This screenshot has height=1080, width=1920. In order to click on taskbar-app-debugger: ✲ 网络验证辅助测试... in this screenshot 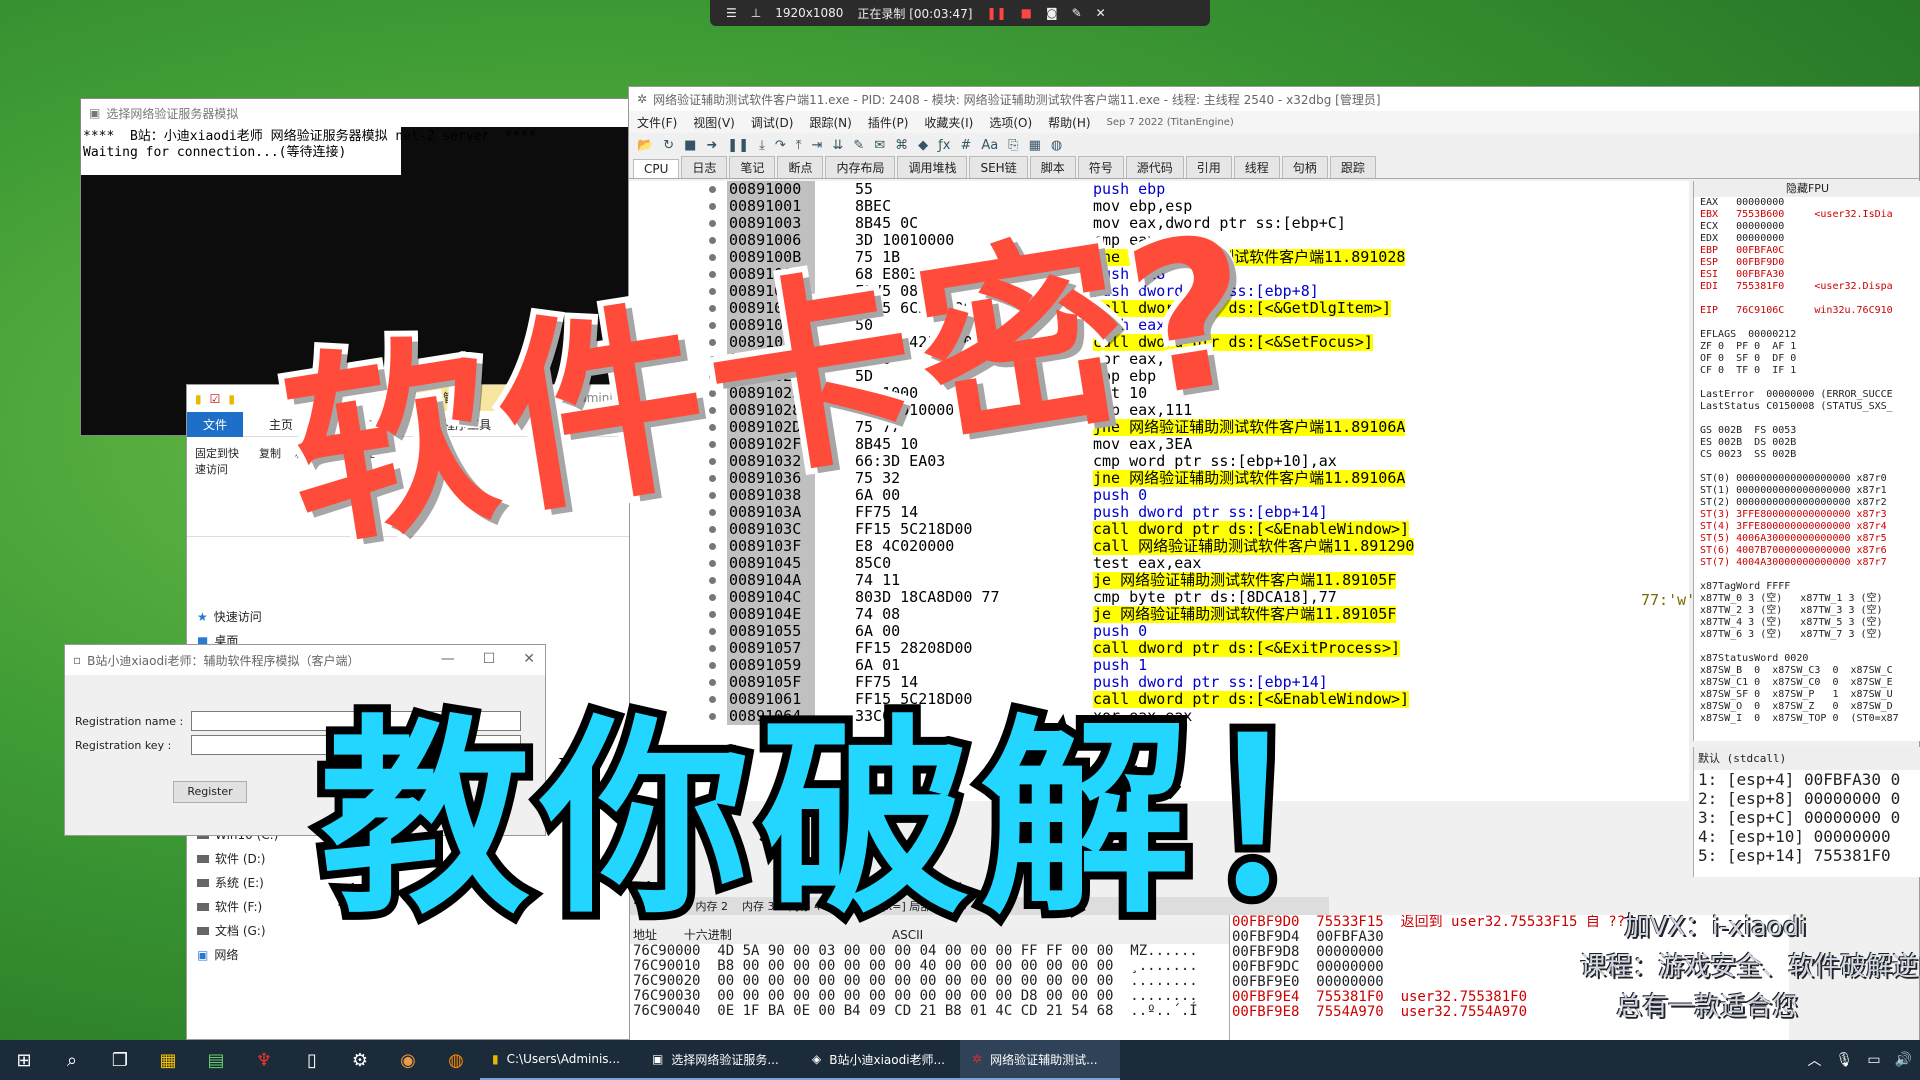, I will do `click(1040, 1060)`.